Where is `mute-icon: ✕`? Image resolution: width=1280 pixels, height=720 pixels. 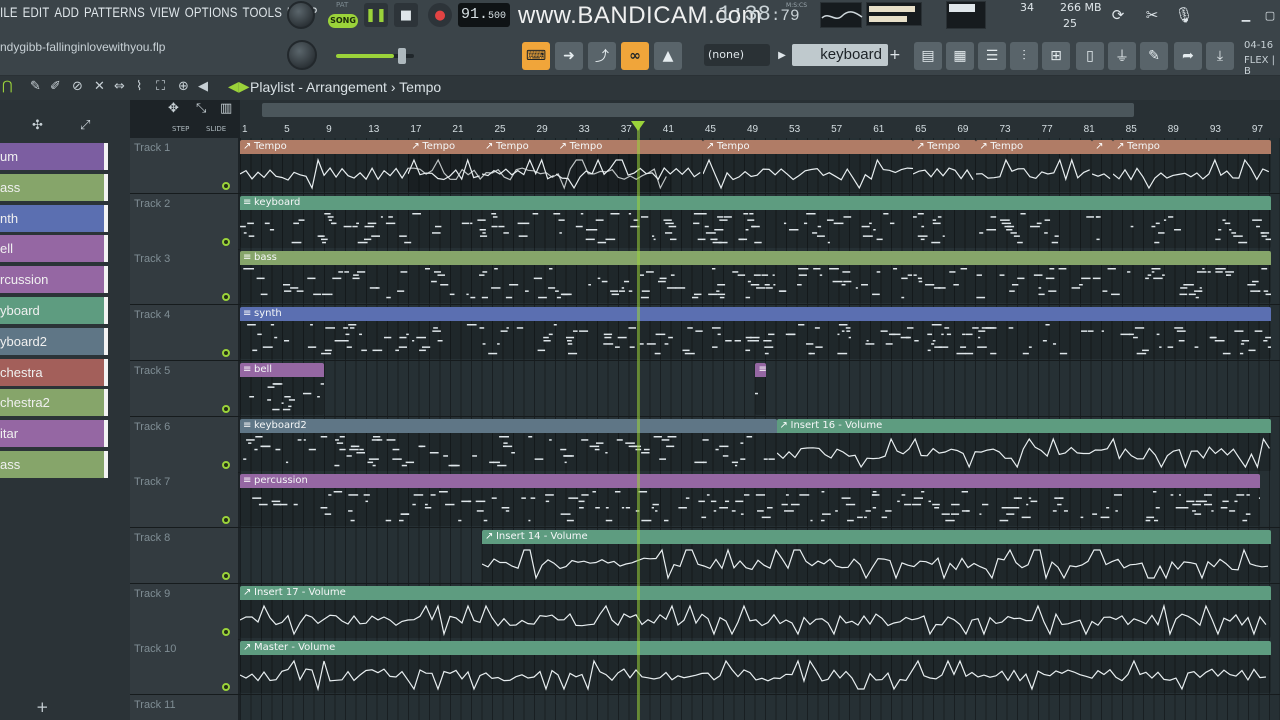 mute-icon: ✕ is located at coordinates (99, 86).